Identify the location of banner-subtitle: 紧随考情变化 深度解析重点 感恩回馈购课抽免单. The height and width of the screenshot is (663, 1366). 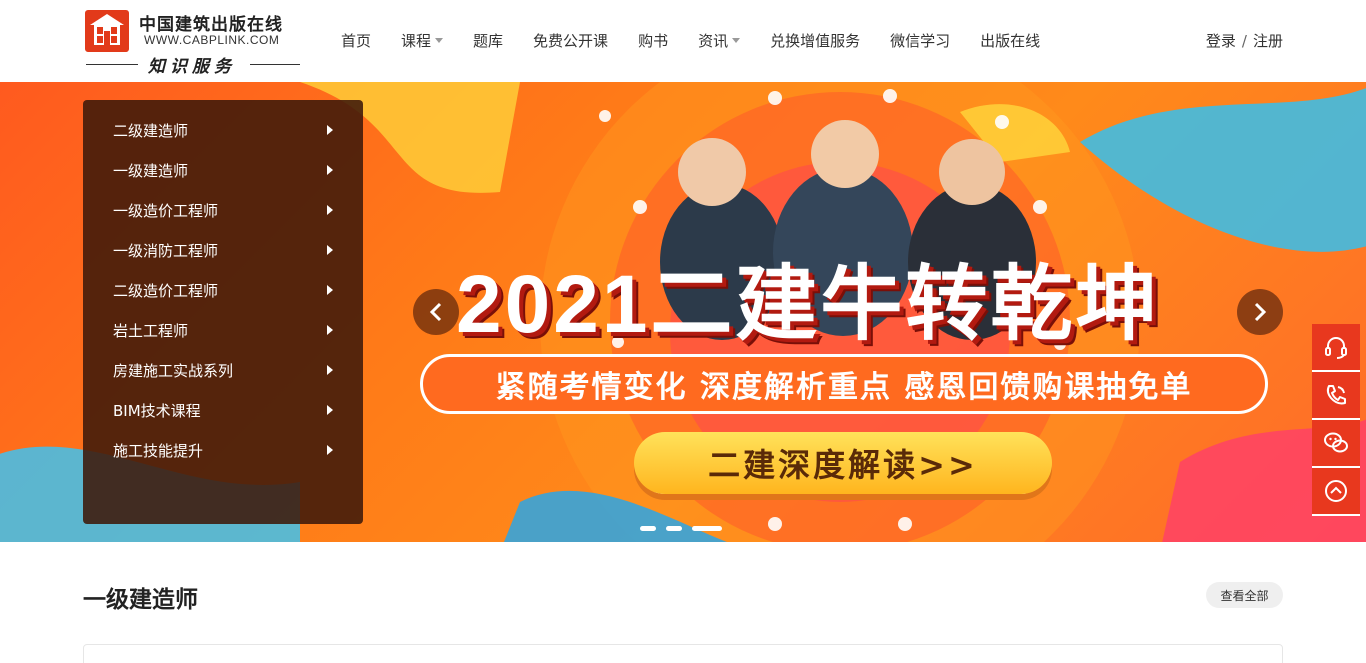
(844, 387).